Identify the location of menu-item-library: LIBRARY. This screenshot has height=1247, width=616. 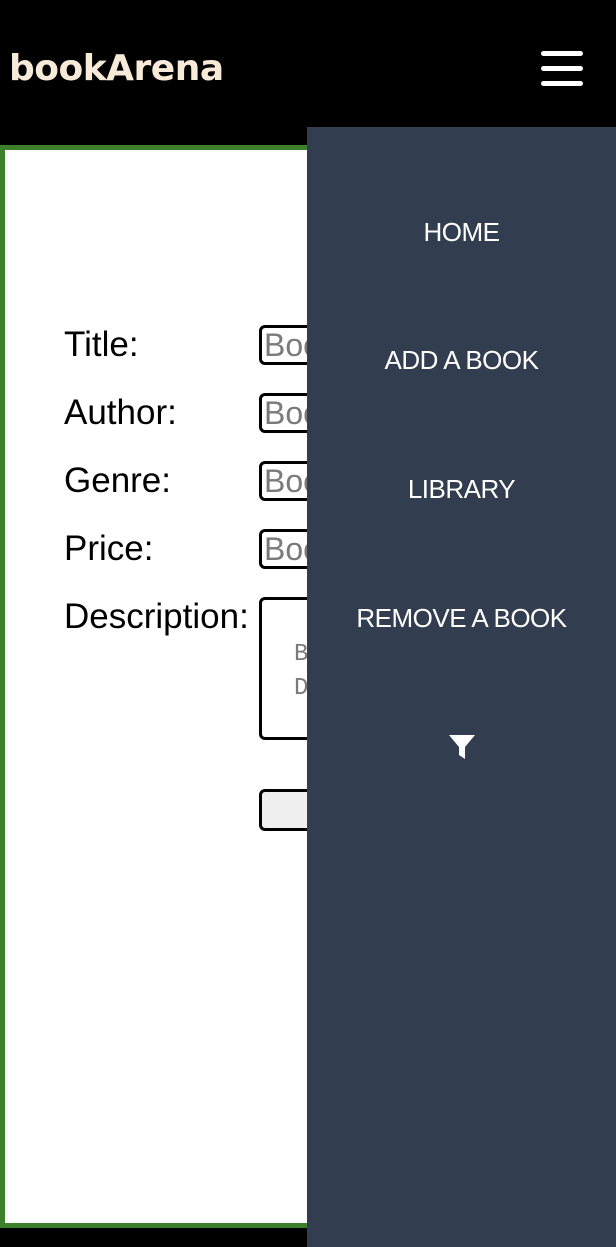
(461, 489).